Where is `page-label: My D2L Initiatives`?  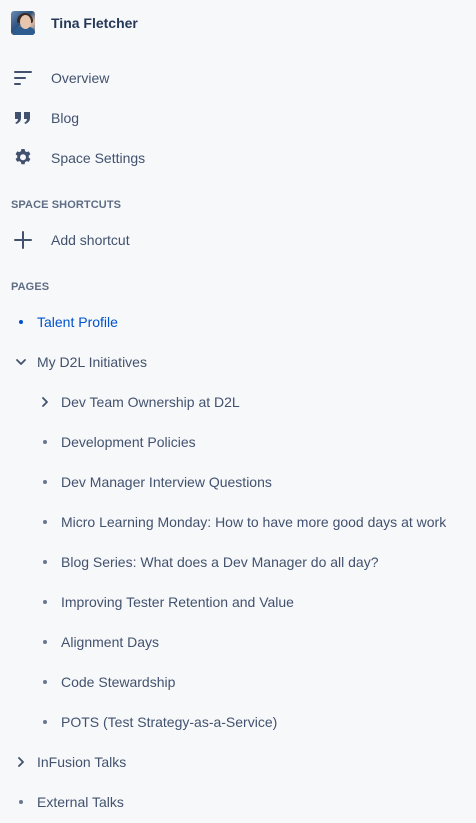 page-label: My D2L Initiatives is located at coordinates (92, 362).